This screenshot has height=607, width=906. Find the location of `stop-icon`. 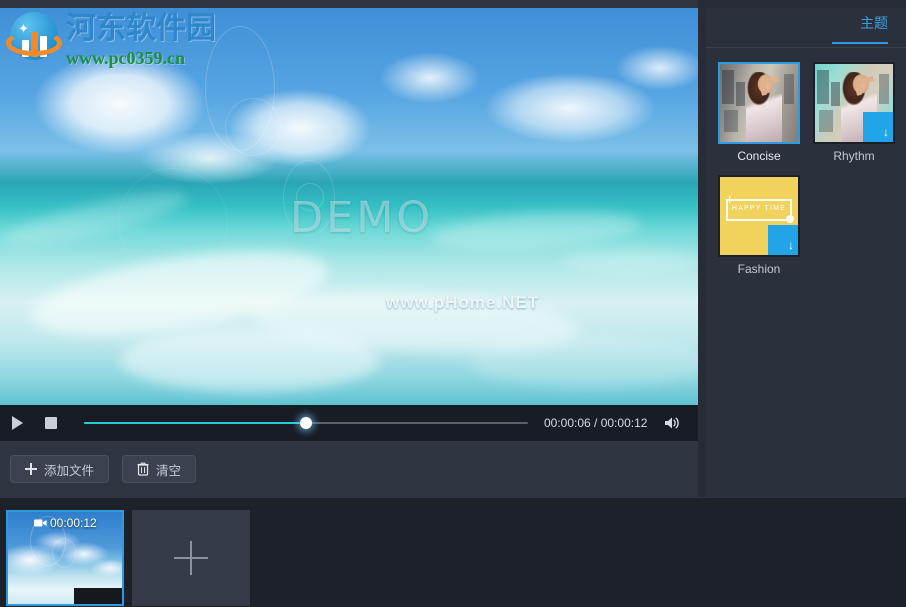

stop-icon is located at coordinates (51, 423).